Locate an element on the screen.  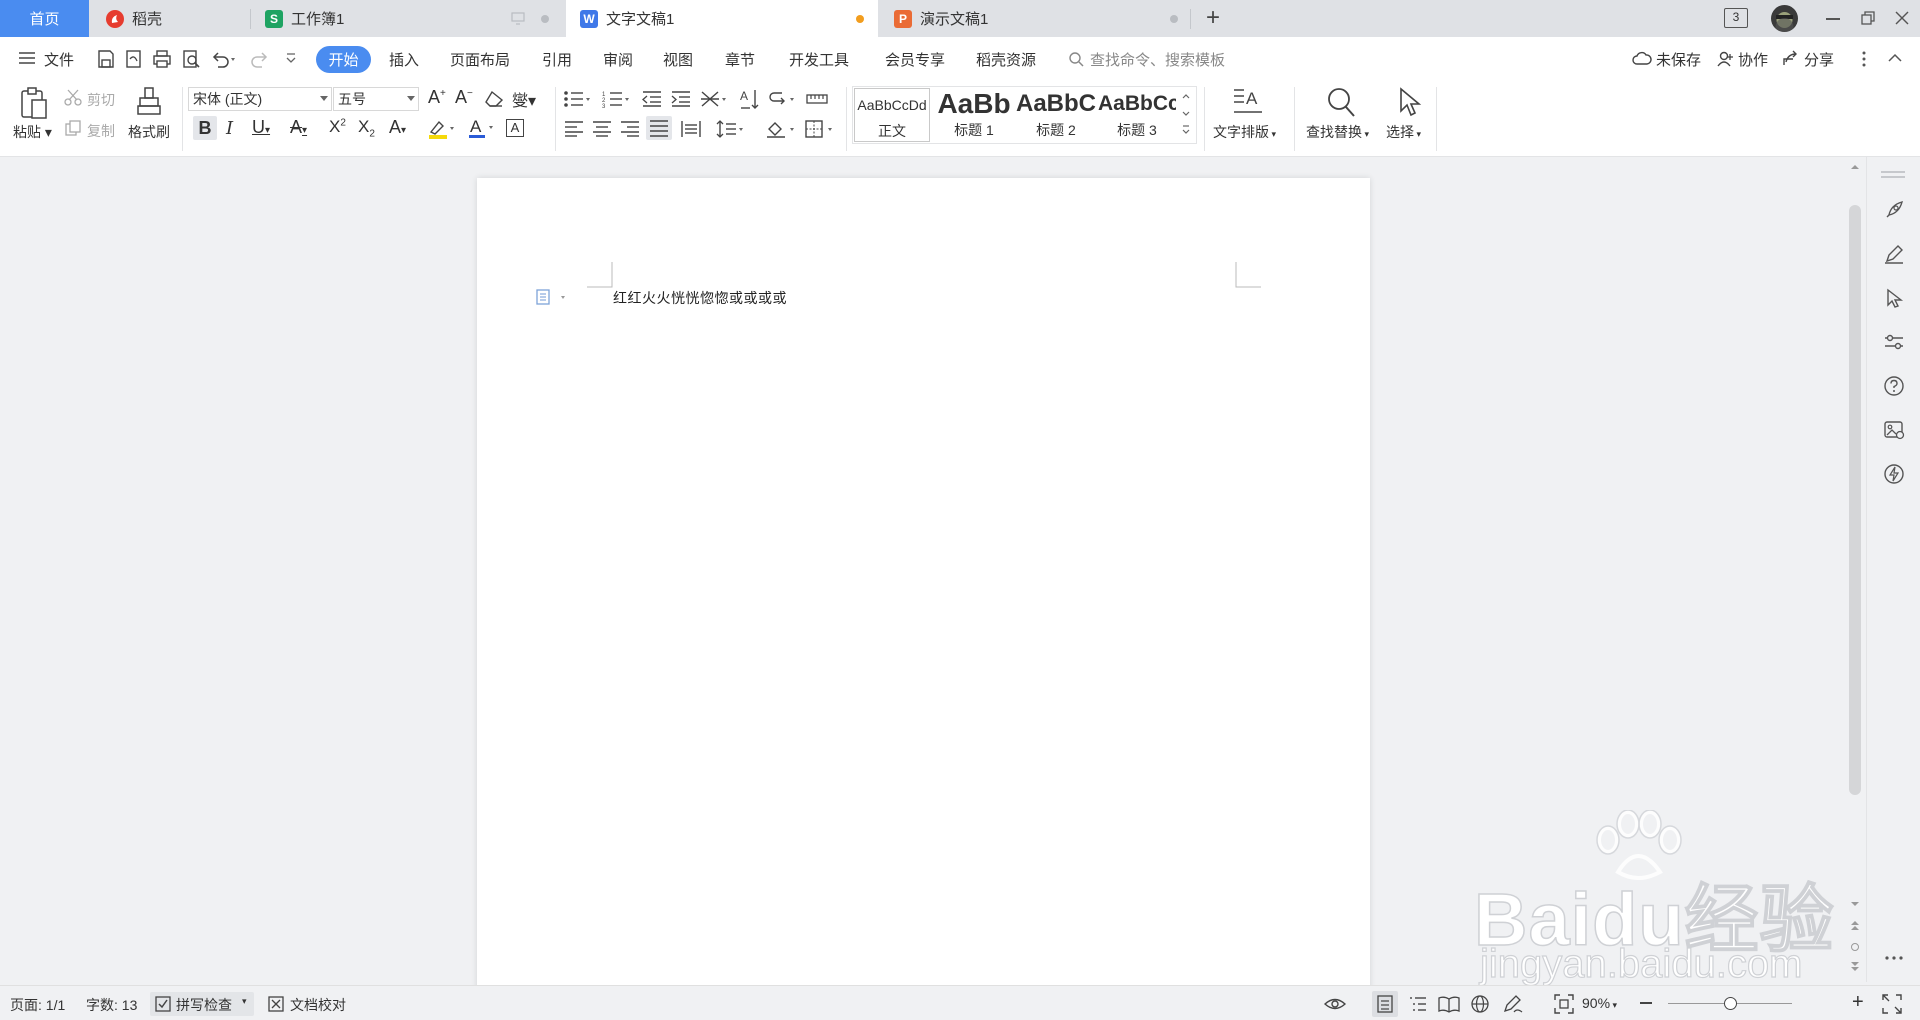
increase-indent-icon is located at coordinates (681, 99).